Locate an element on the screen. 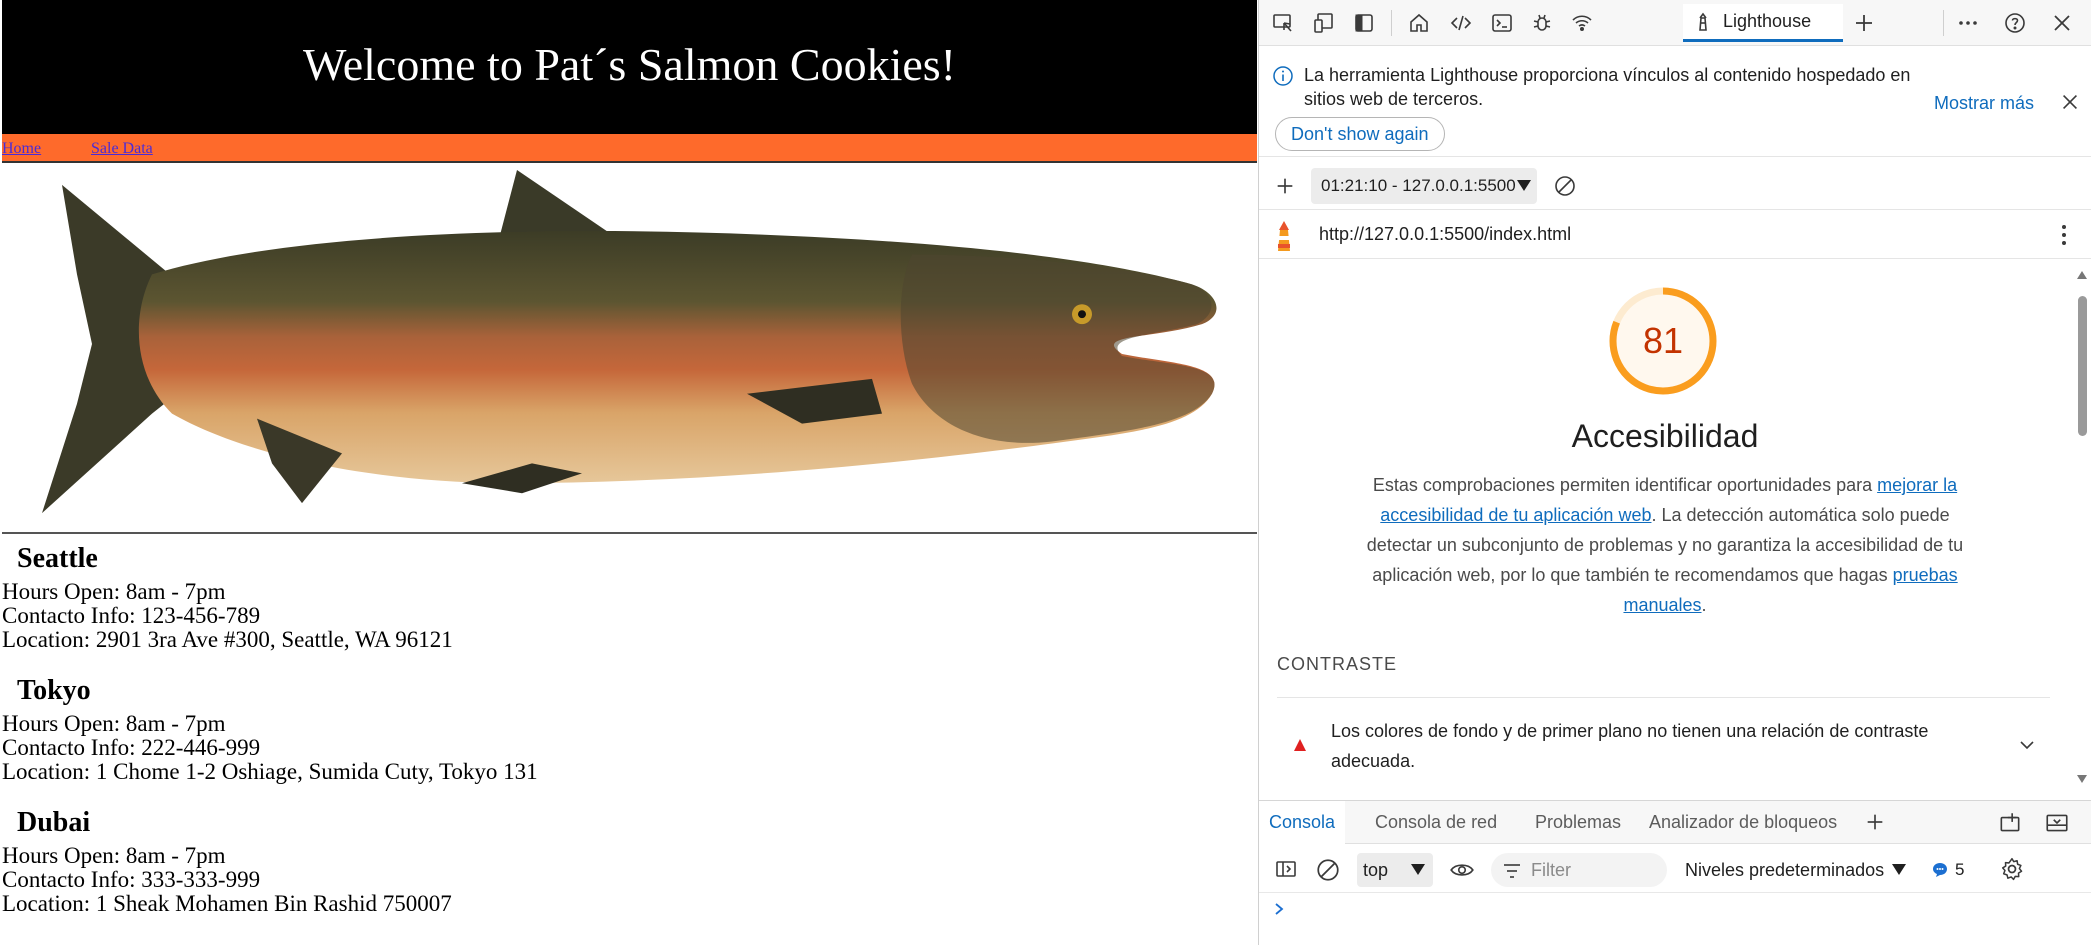 The image size is (2091, 945). site-title: Welcome to Pat´s Salmon Cookies! is located at coordinates (629, 64).